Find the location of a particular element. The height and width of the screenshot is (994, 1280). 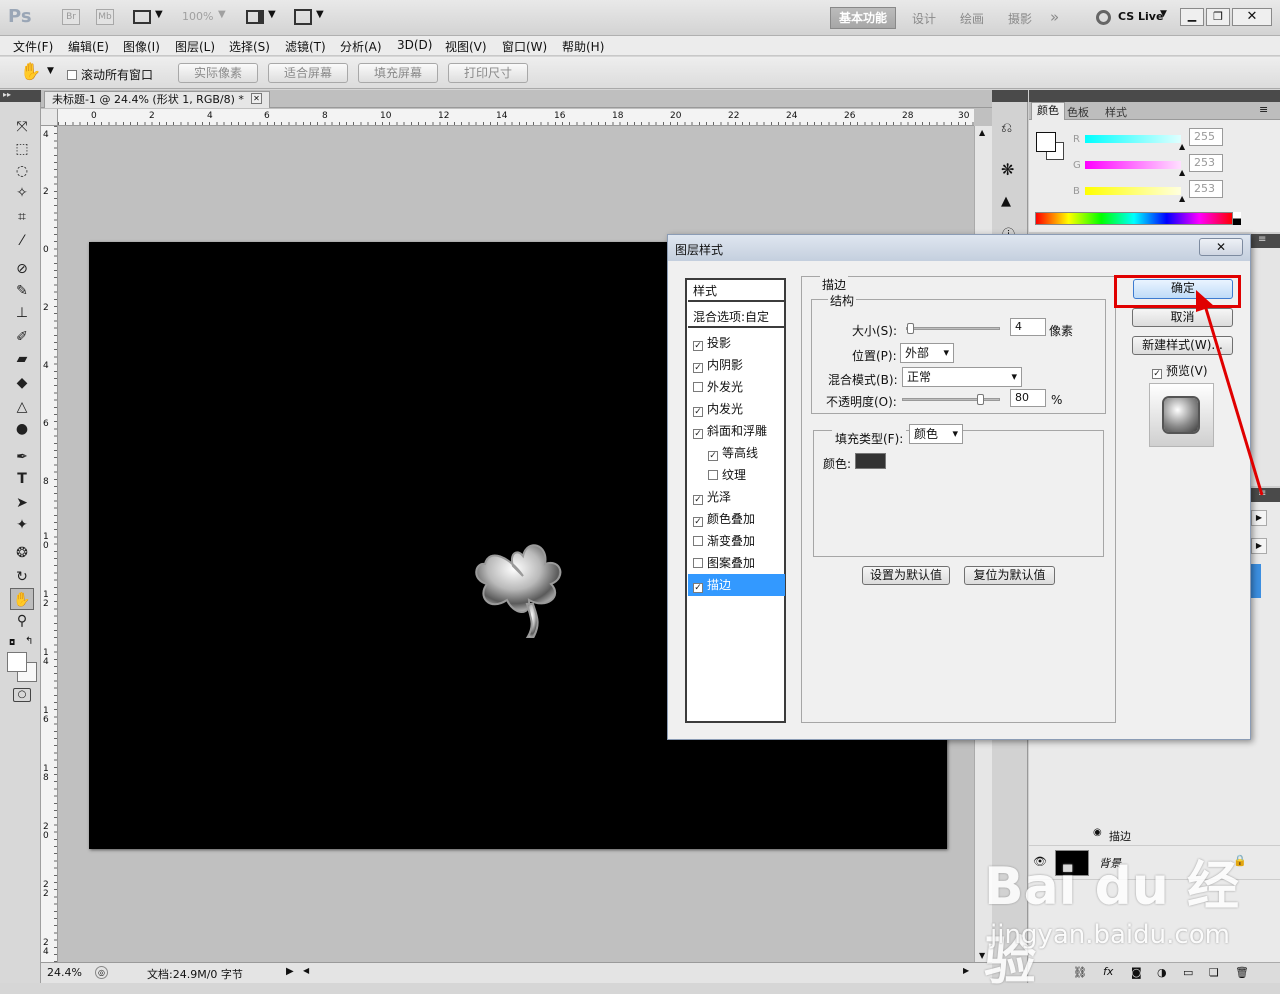

styles-header: 样式 is located at coordinates (736, 291).